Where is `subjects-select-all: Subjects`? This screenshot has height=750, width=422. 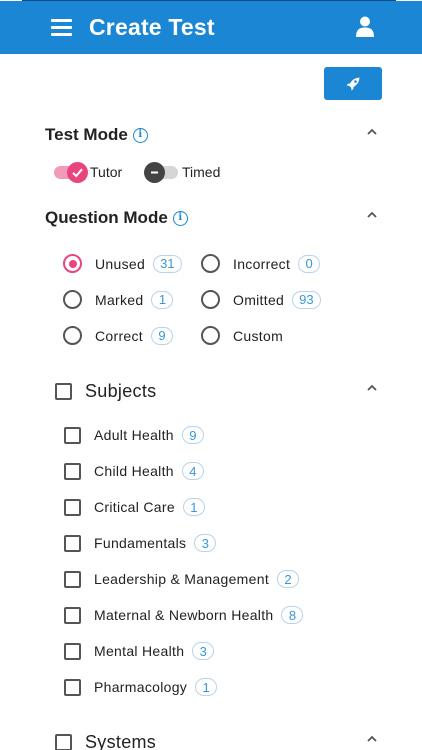
subjects-select-all: Subjects is located at coordinates (105, 391).